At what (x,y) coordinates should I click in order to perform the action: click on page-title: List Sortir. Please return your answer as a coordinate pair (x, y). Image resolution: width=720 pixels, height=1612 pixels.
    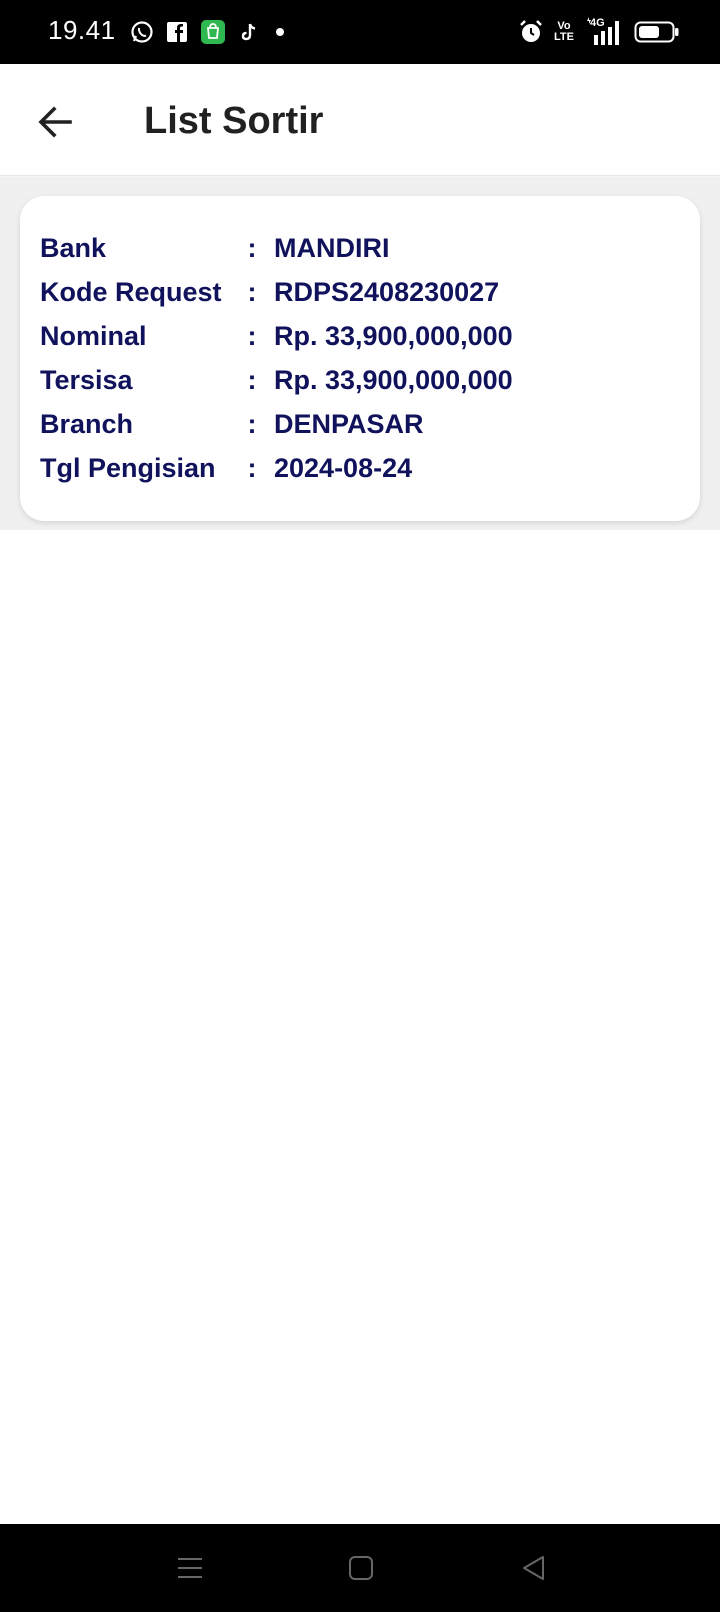
    Looking at the image, I should click on (234, 121).